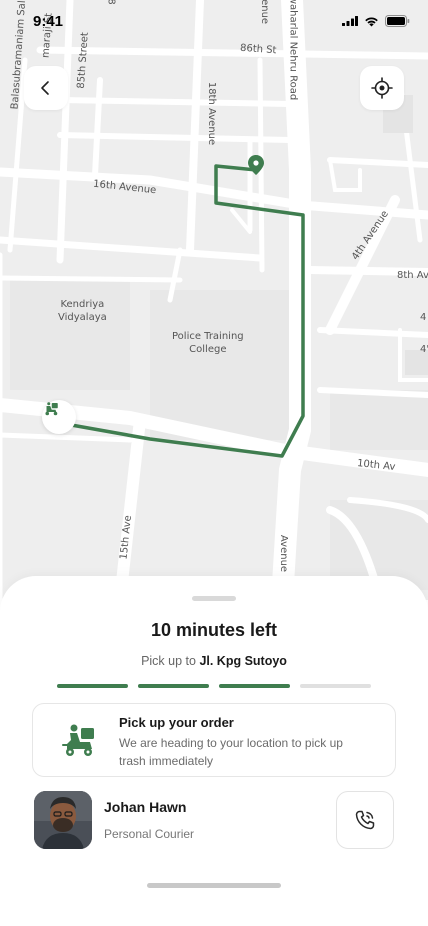 The height and width of the screenshot is (926, 428). What do you see at coordinates (78, 740) in the screenshot?
I see `delivery-scooter-icon` at bounding box center [78, 740].